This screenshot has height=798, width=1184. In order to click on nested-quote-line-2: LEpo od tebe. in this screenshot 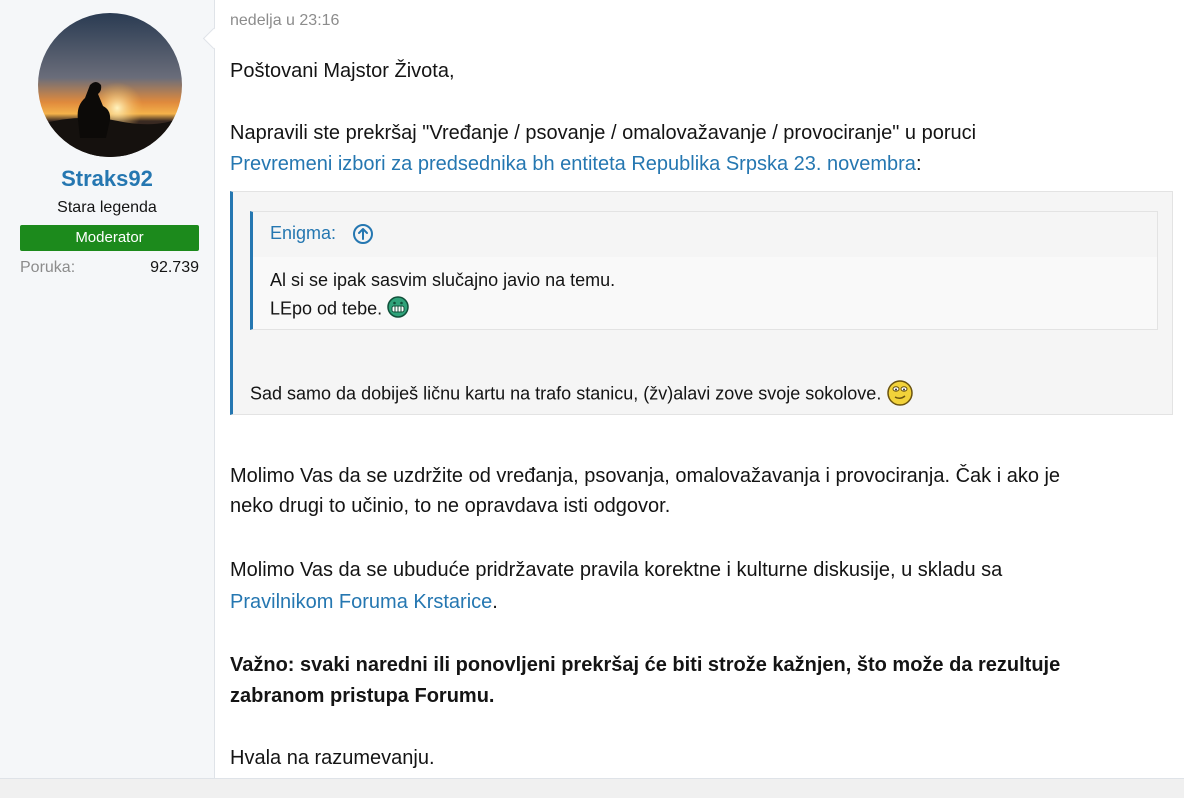, I will do `click(339, 309)`.